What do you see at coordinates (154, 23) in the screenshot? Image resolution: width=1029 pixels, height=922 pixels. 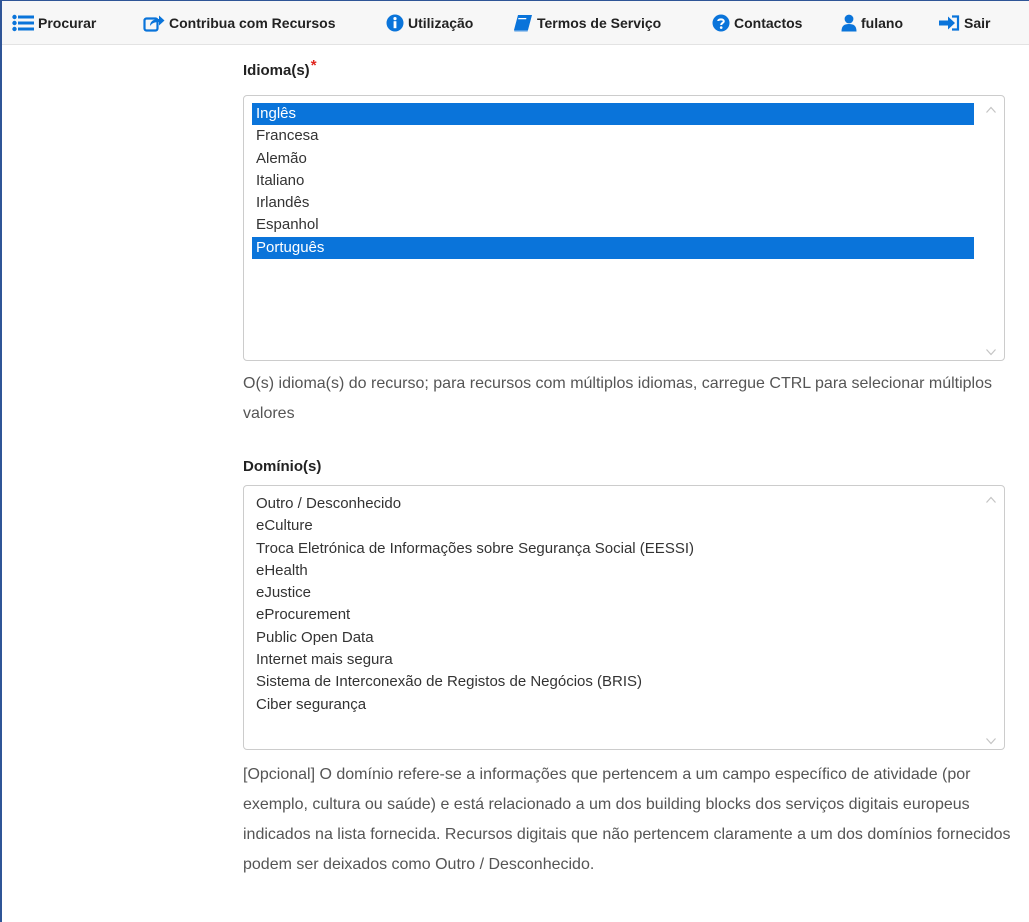 I see `share-icon` at bounding box center [154, 23].